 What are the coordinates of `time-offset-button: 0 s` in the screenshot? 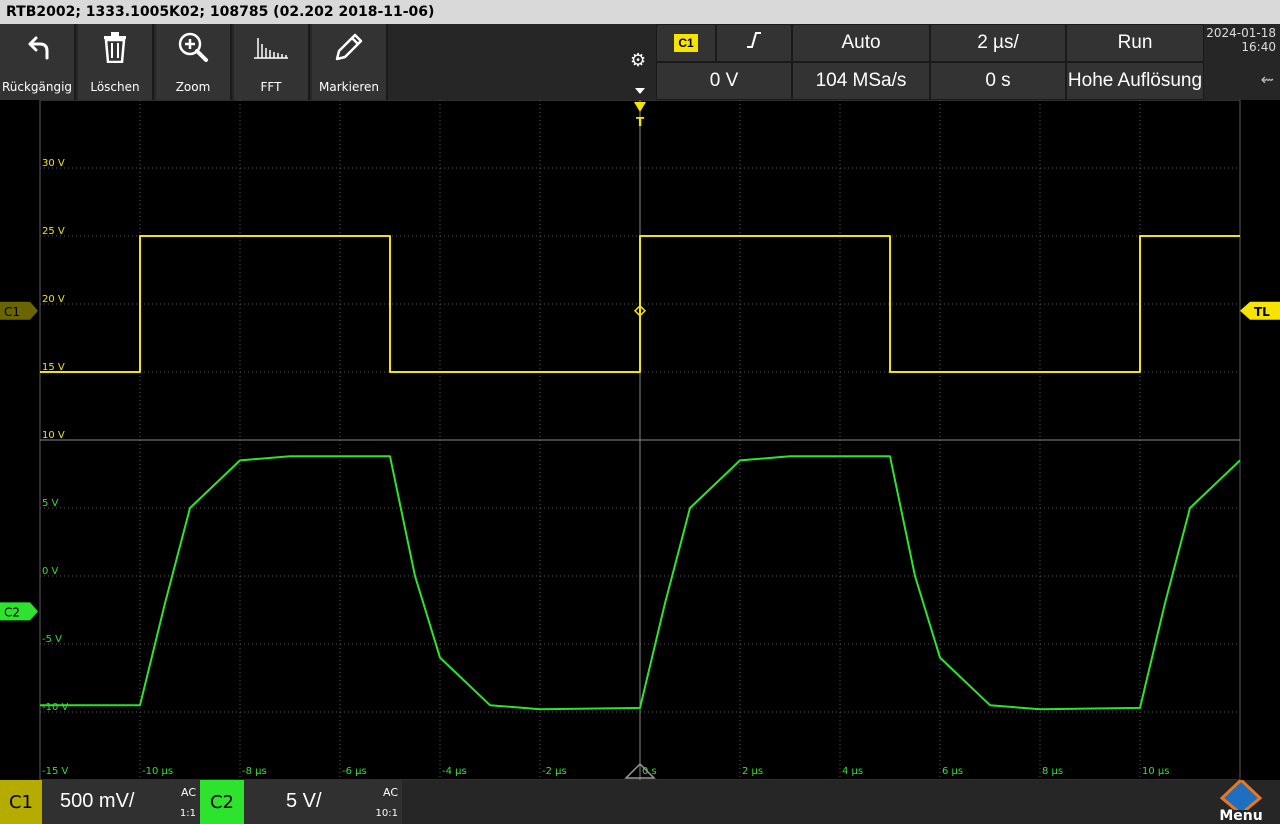 It's located at (998, 81).